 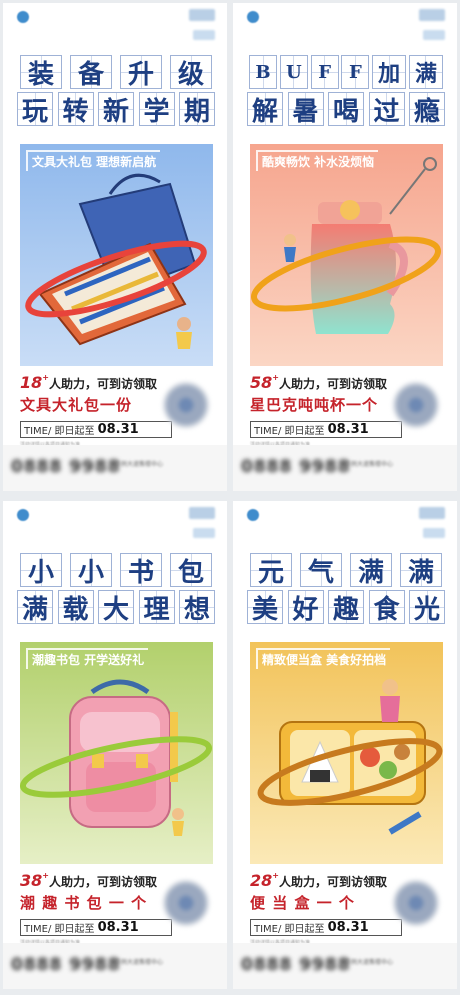 What do you see at coordinates (76, 405) in the screenshot?
I see `offer-item: 文具大礼包一份` at bounding box center [76, 405].